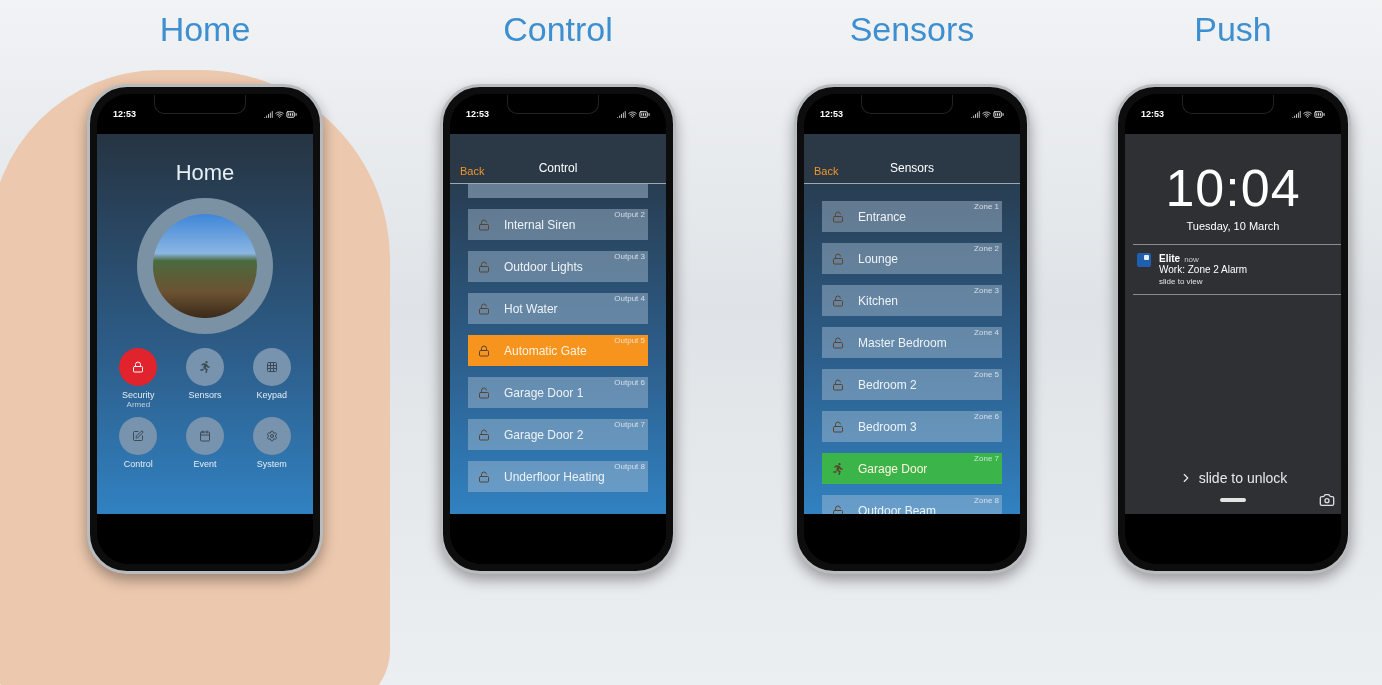 The height and width of the screenshot is (685, 1382). What do you see at coordinates (629, 340) in the screenshot?
I see `output-number: Output 5` at bounding box center [629, 340].